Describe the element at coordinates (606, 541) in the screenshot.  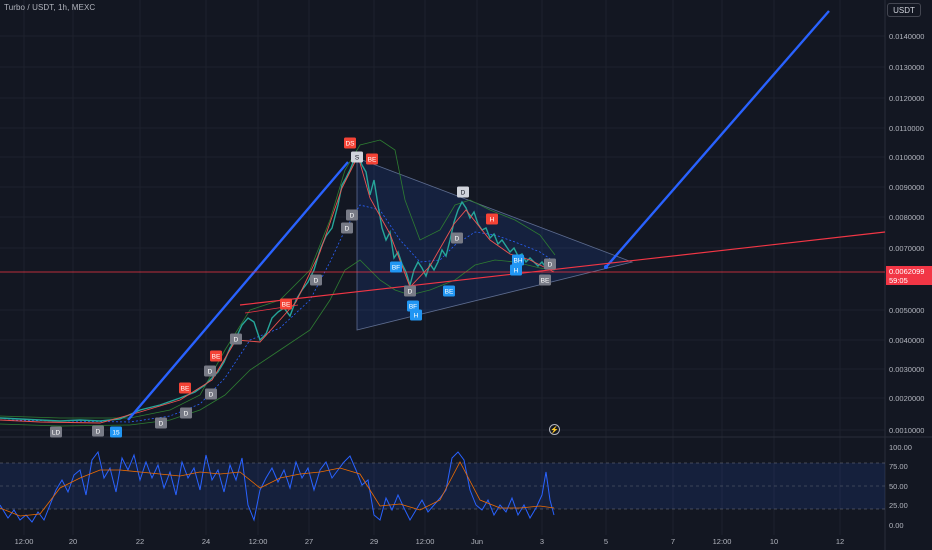
I see `time-tick-label: 5` at that location.